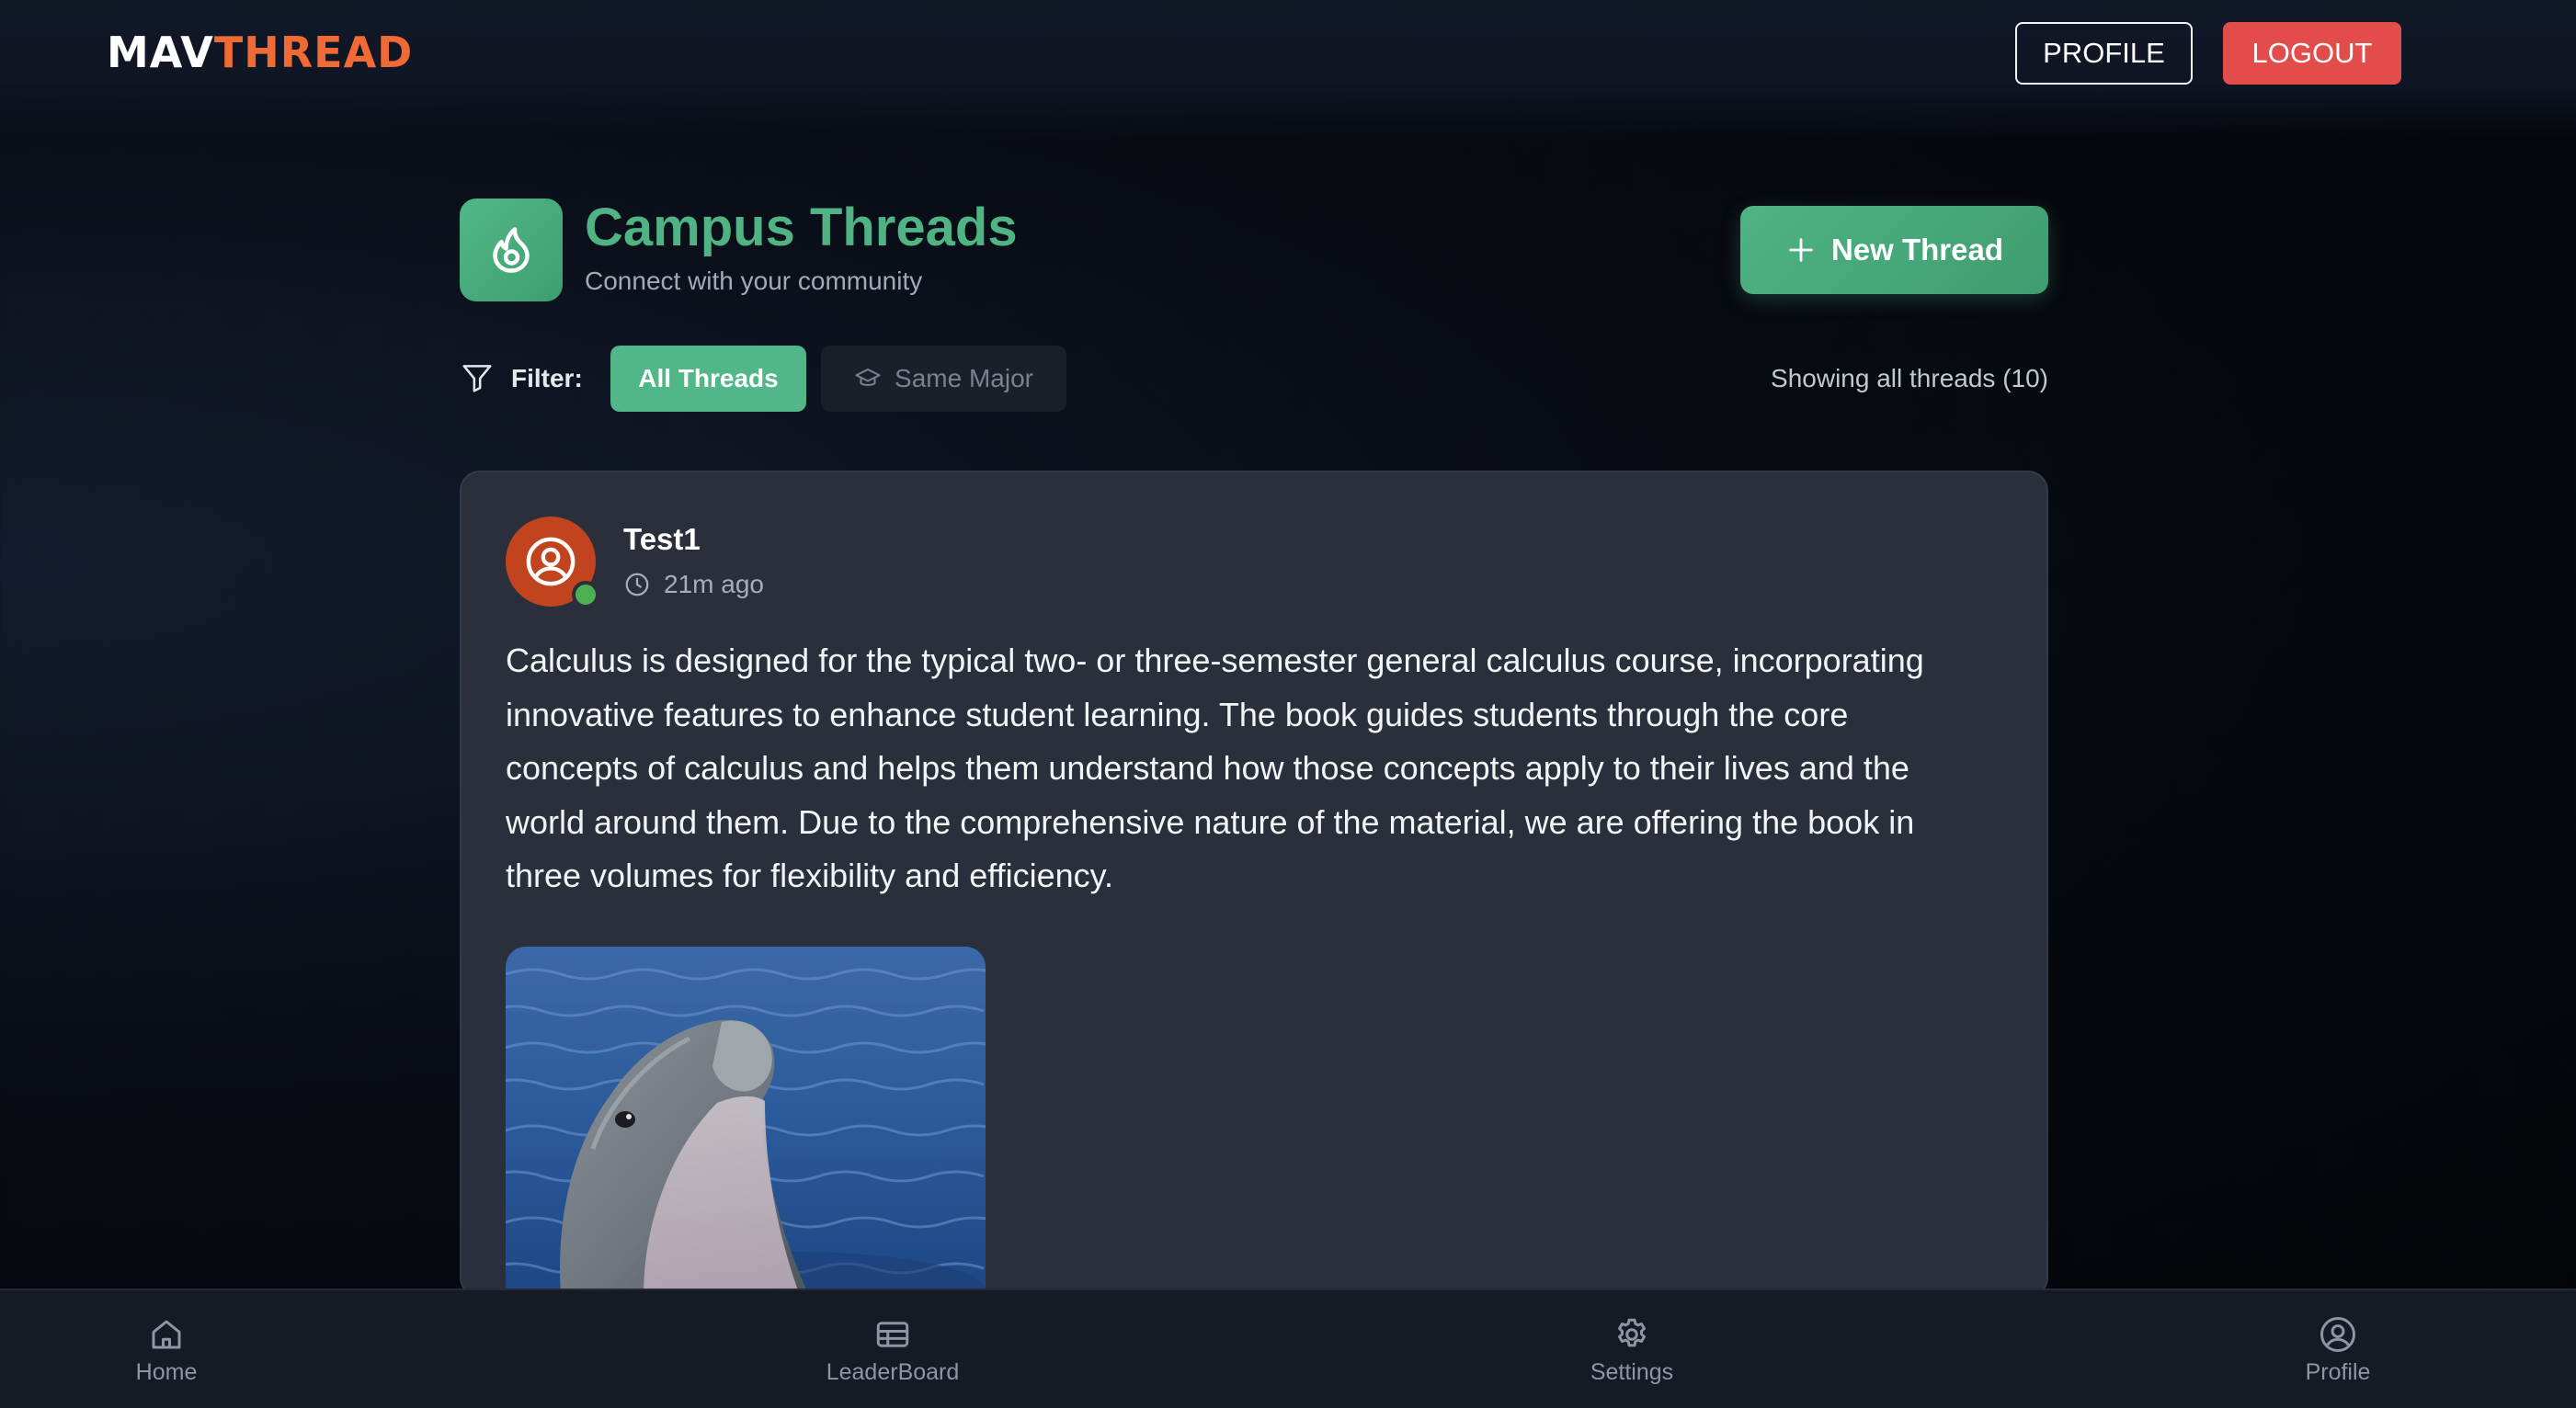 This screenshot has height=1408, width=2576. I want to click on filter-same-major: Same Major, so click(943, 379).